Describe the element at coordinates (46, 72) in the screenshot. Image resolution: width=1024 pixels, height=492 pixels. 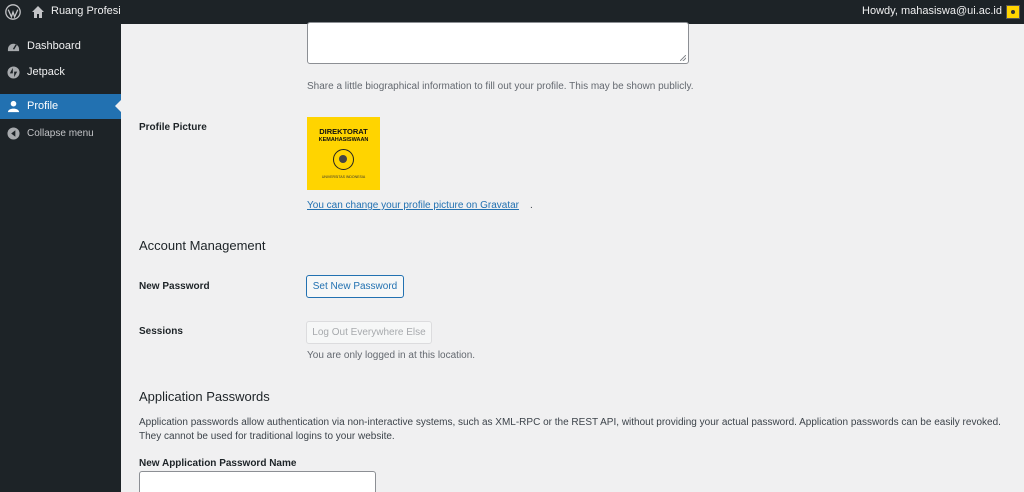
I see `sidebar-item-label: Jetpack` at that location.